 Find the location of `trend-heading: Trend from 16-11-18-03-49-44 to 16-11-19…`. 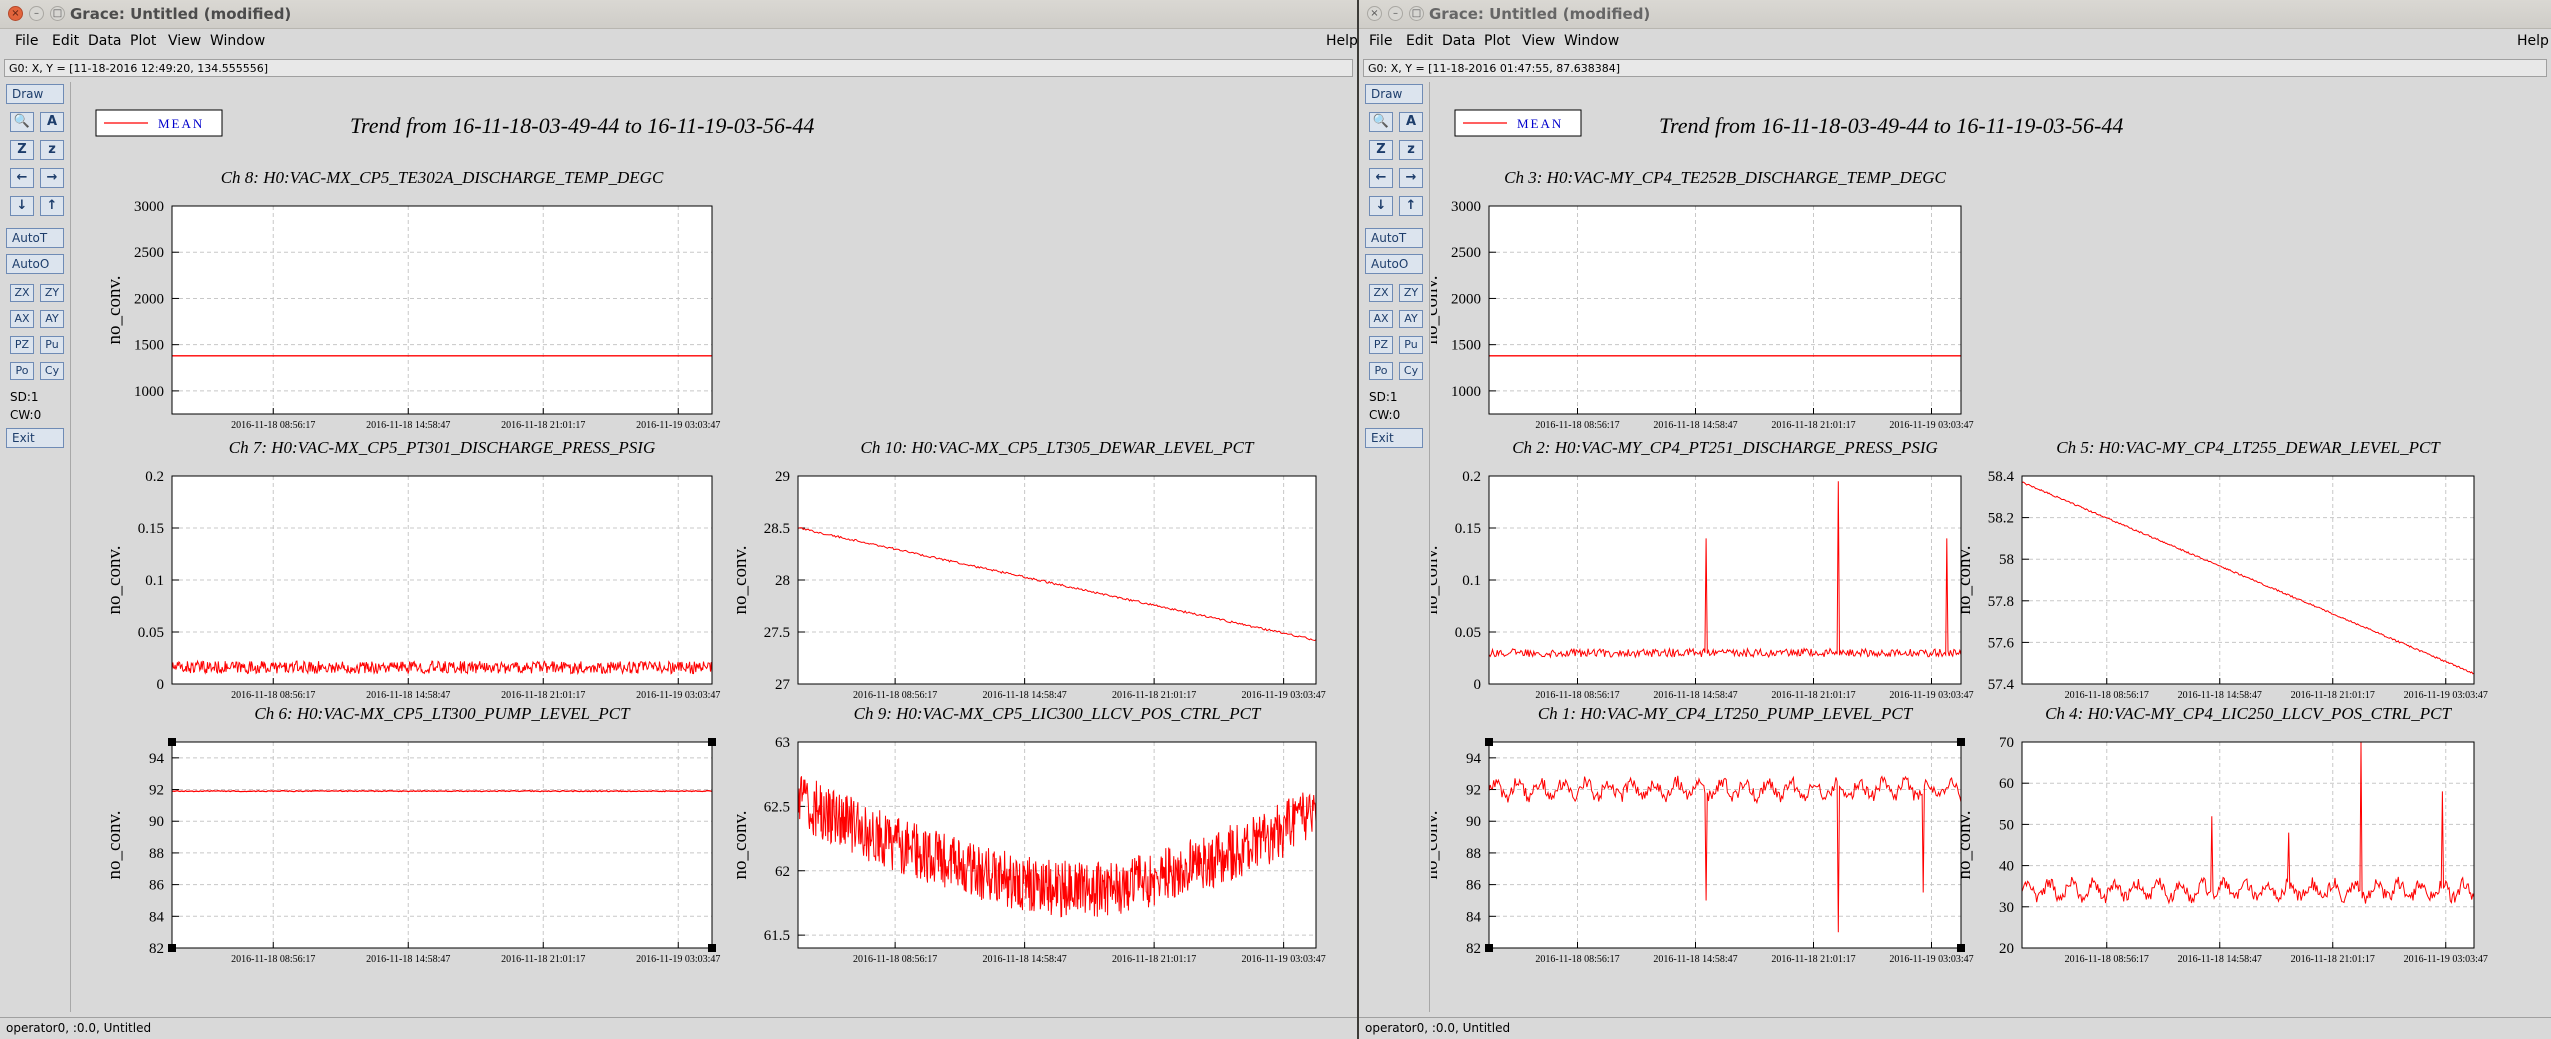

trend-heading: Trend from 16-11-18-03-49-44 to 16-11-19… is located at coordinates (582, 125).